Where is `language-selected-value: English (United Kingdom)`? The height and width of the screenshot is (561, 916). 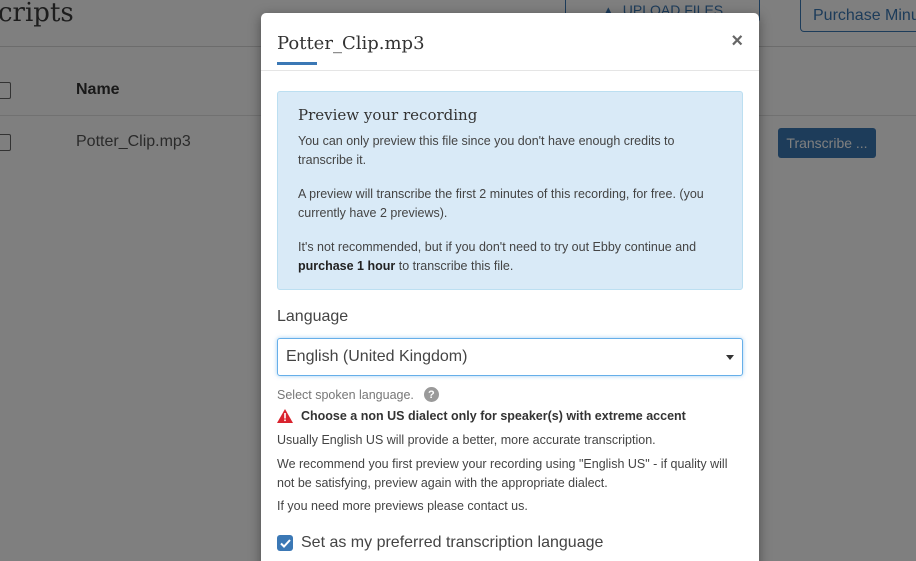
language-selected-value: English (United Kingdom) is located at coordinates (377, 356).